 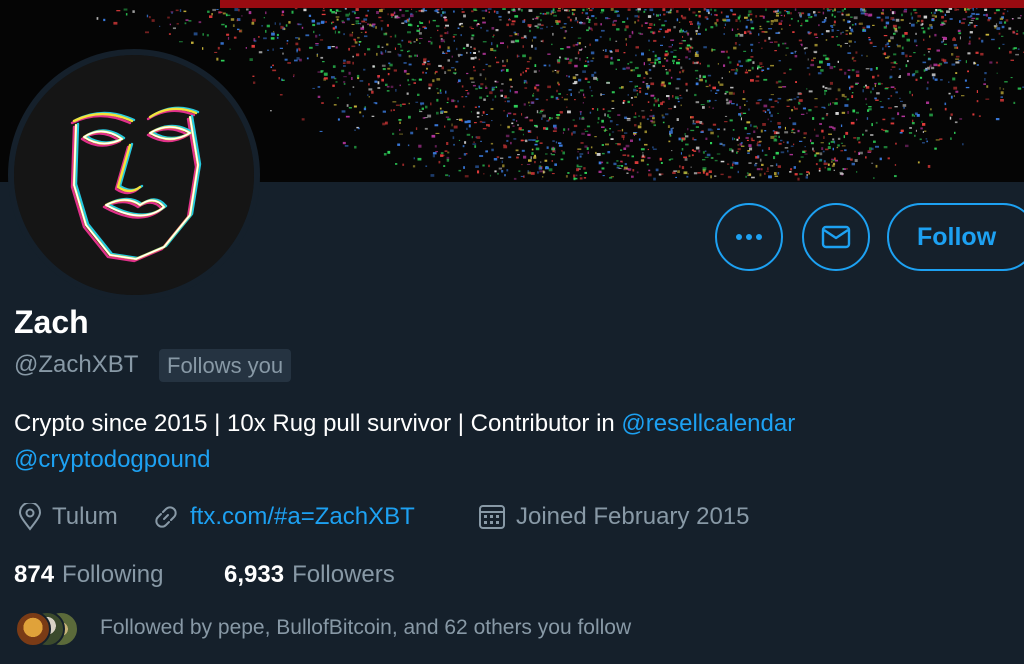 I want to click on more-options-button, so click(x=749, y=237).